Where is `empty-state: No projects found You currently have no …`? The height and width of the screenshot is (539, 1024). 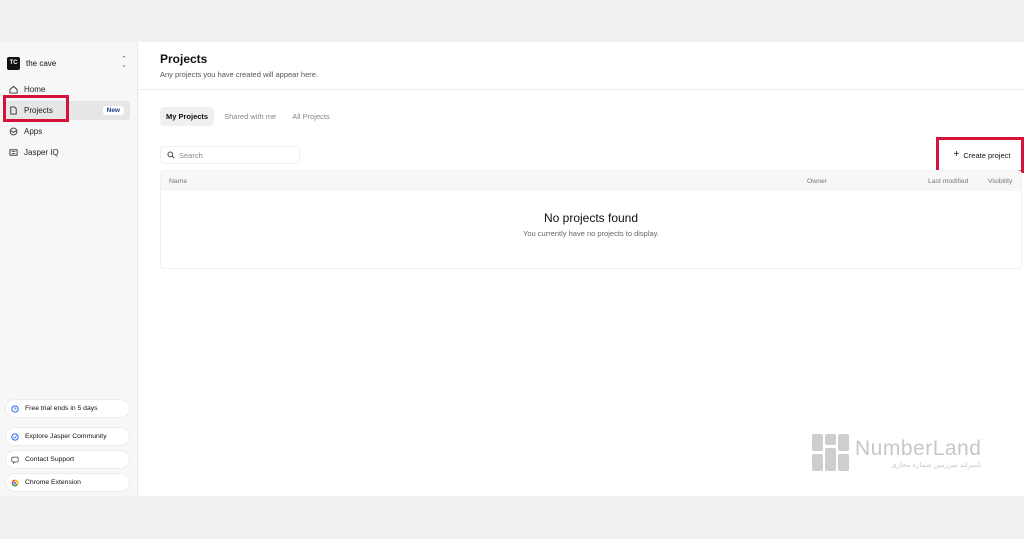 empty-state: No projects found You currently have no … is located at coordinates (591, 214).